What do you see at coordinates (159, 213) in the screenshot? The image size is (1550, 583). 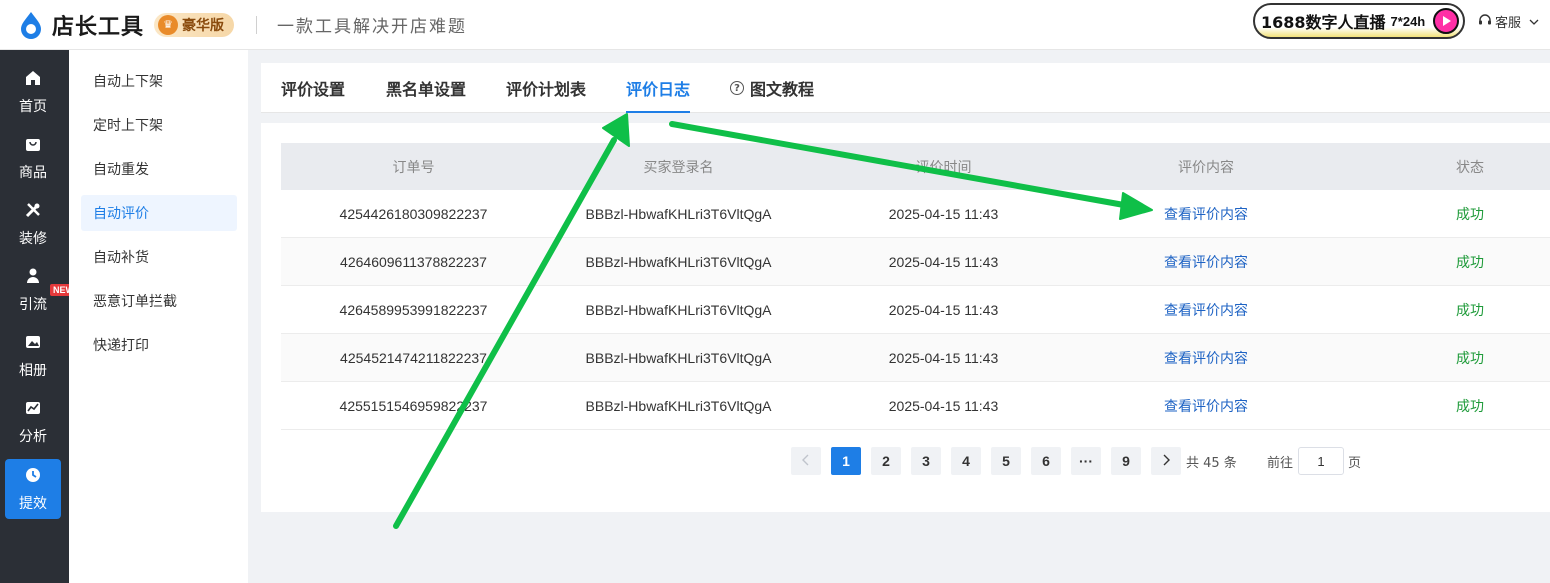 I see `submenu-item-auto-review: 自动评价` at bounding box center [159, 213].